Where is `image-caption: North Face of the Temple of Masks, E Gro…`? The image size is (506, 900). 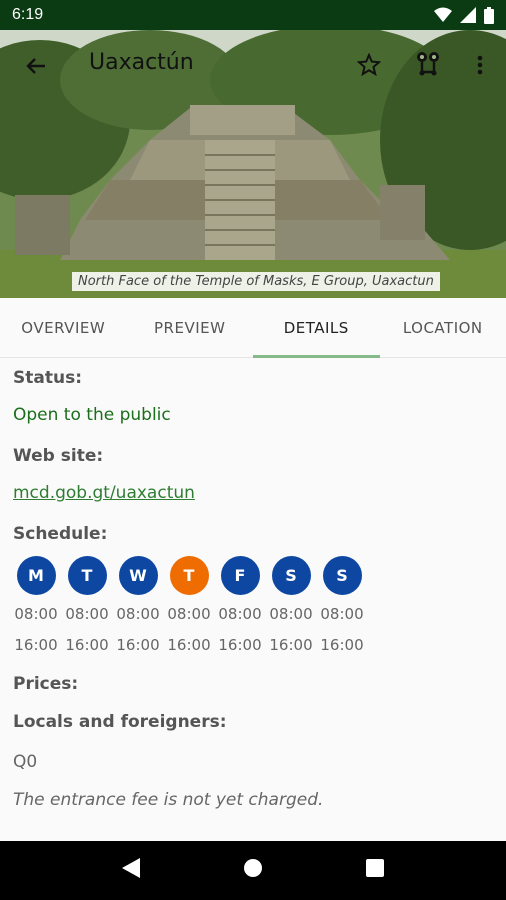
image-caption: North Face of the Temple of Masks, E Gro… is located at coordinates (256, 281).